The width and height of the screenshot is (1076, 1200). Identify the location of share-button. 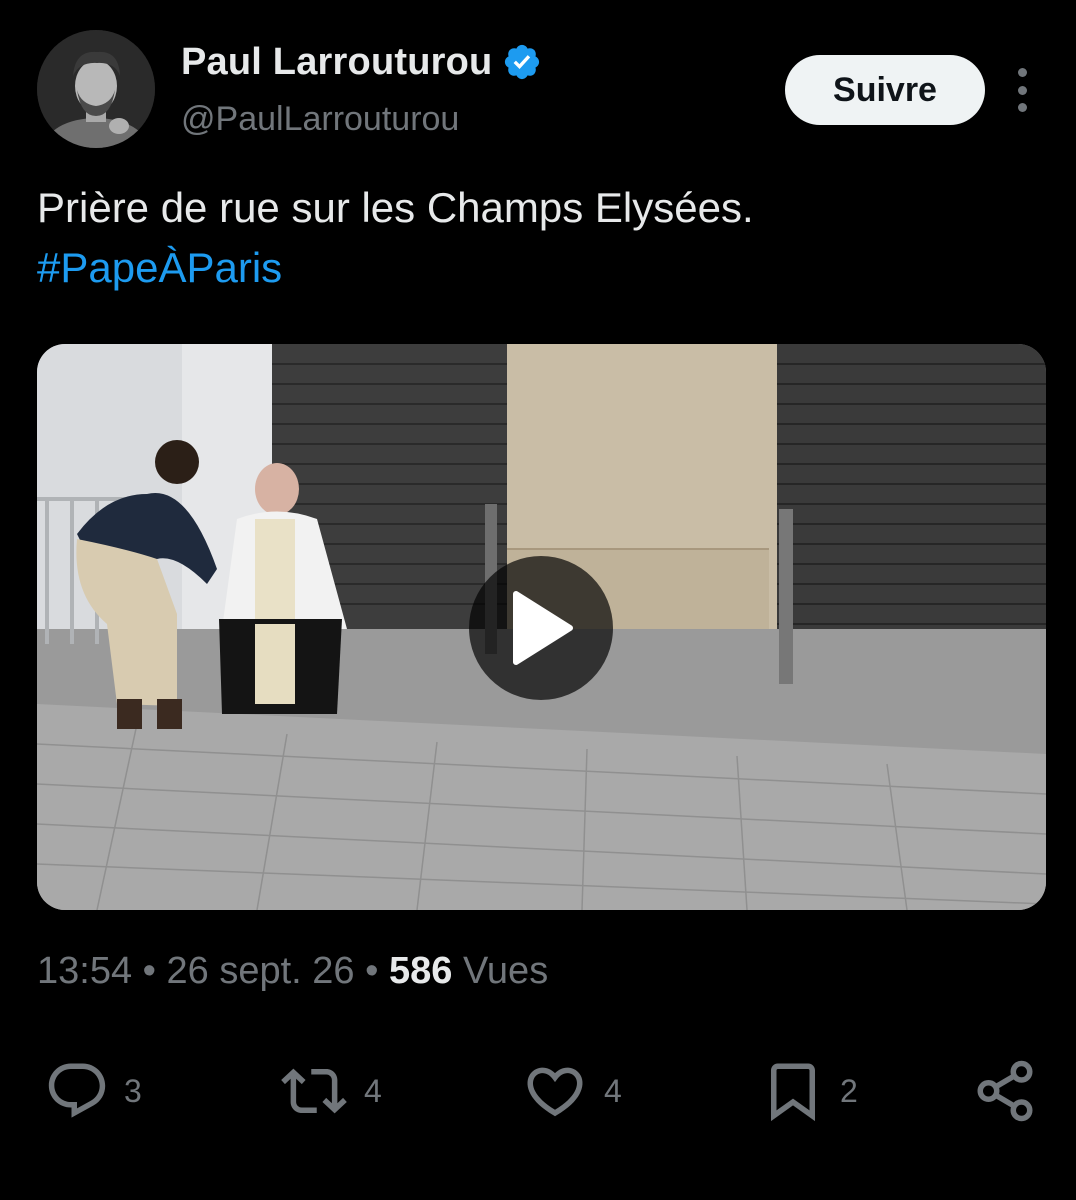
(1005, 1091).